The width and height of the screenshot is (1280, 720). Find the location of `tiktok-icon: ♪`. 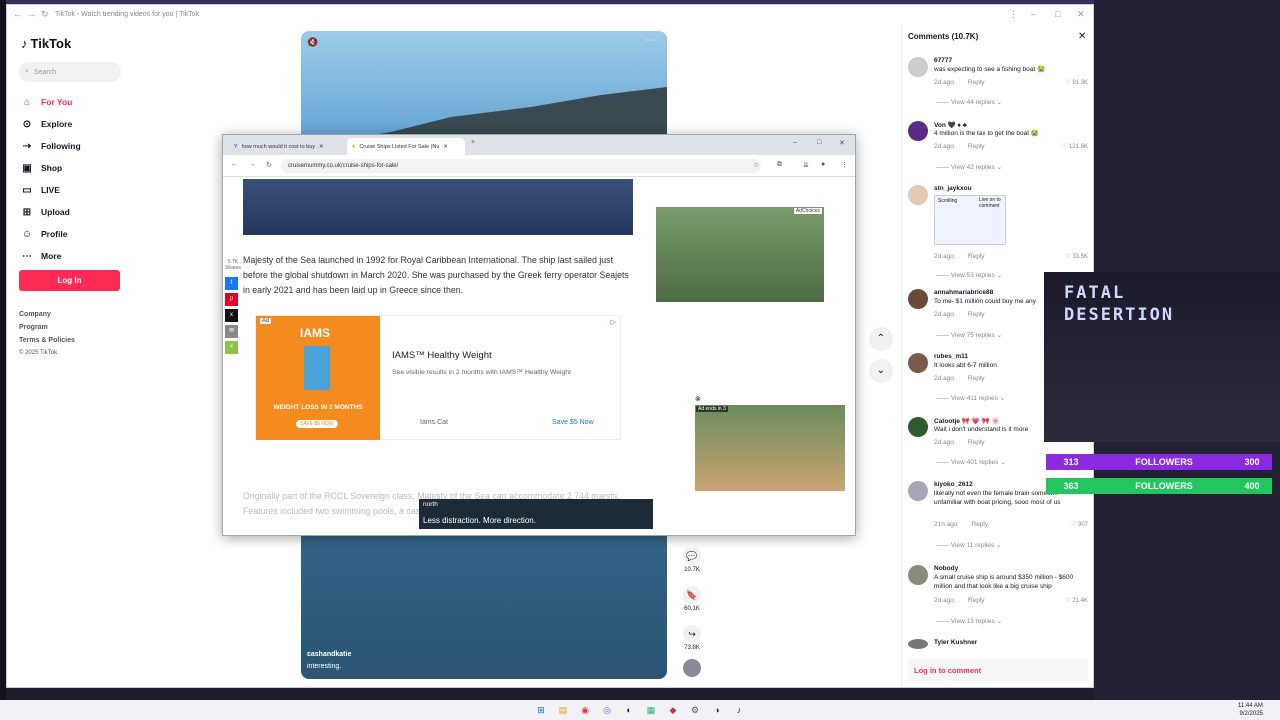

tiktok-icon: ♪ is located at coordinates (739, 710).